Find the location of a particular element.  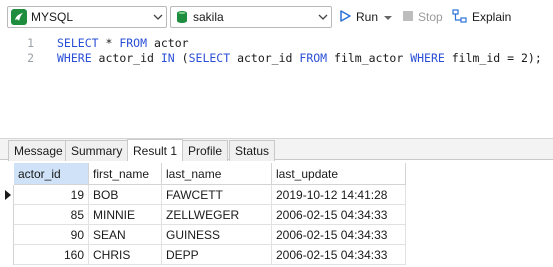

line-number: 2 is located at coordinates (30, 58).